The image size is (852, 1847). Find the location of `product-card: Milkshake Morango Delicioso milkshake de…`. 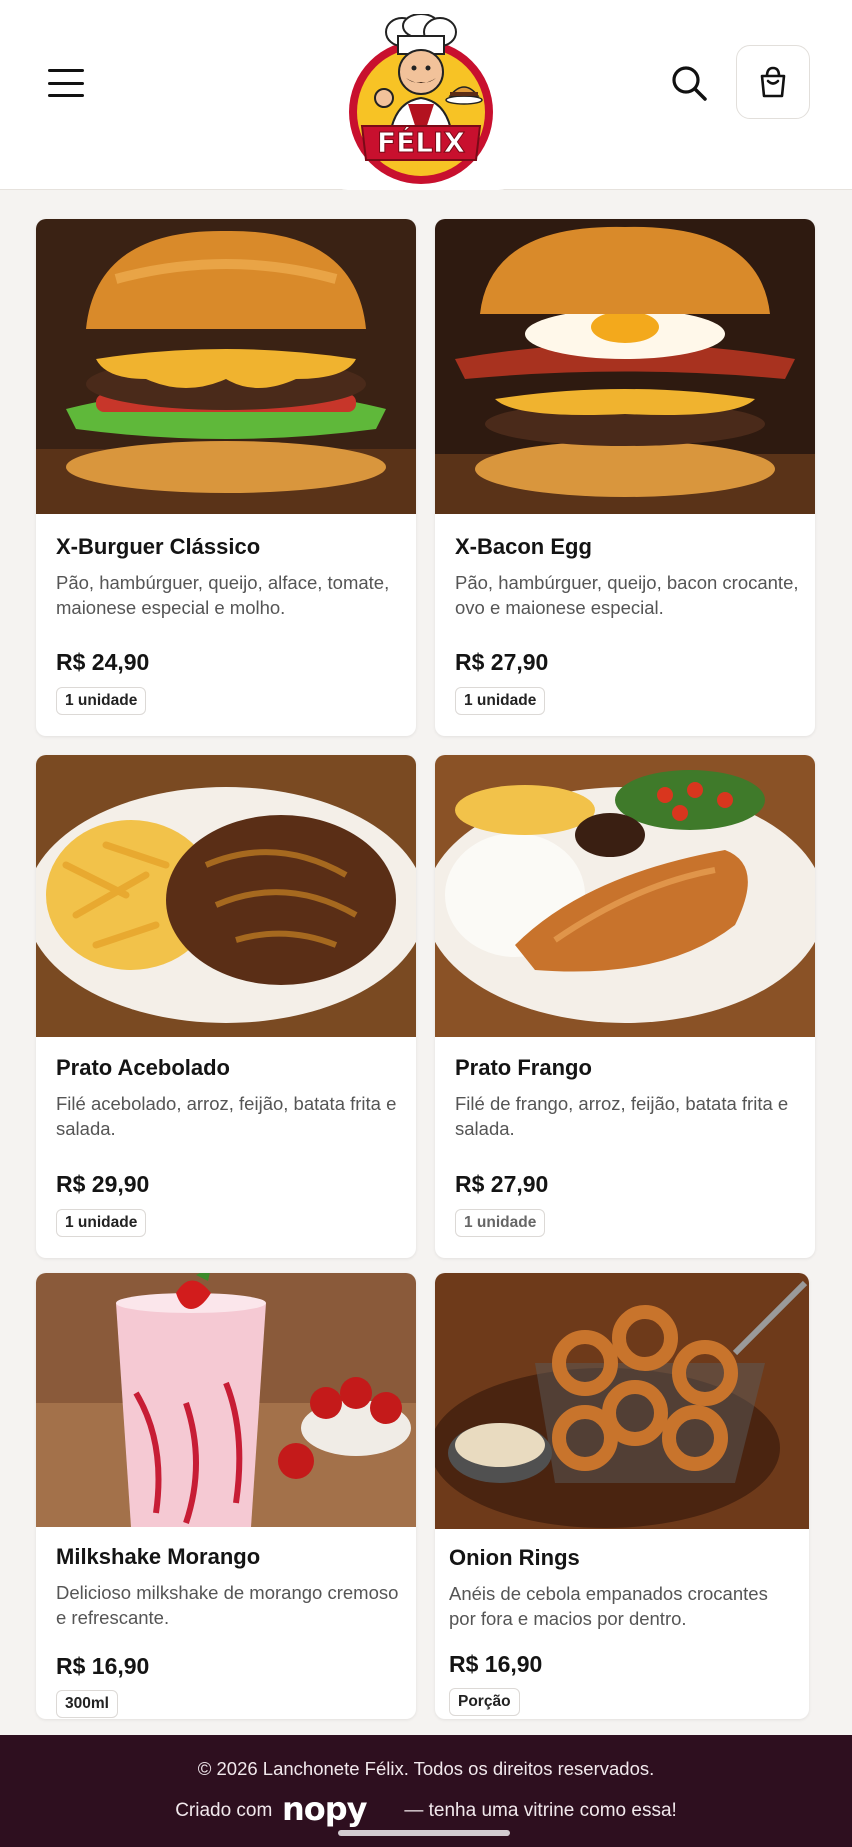

product-card: Milkshake Morango Delicioso milkshake de… is located at coordinates (226, 1496).